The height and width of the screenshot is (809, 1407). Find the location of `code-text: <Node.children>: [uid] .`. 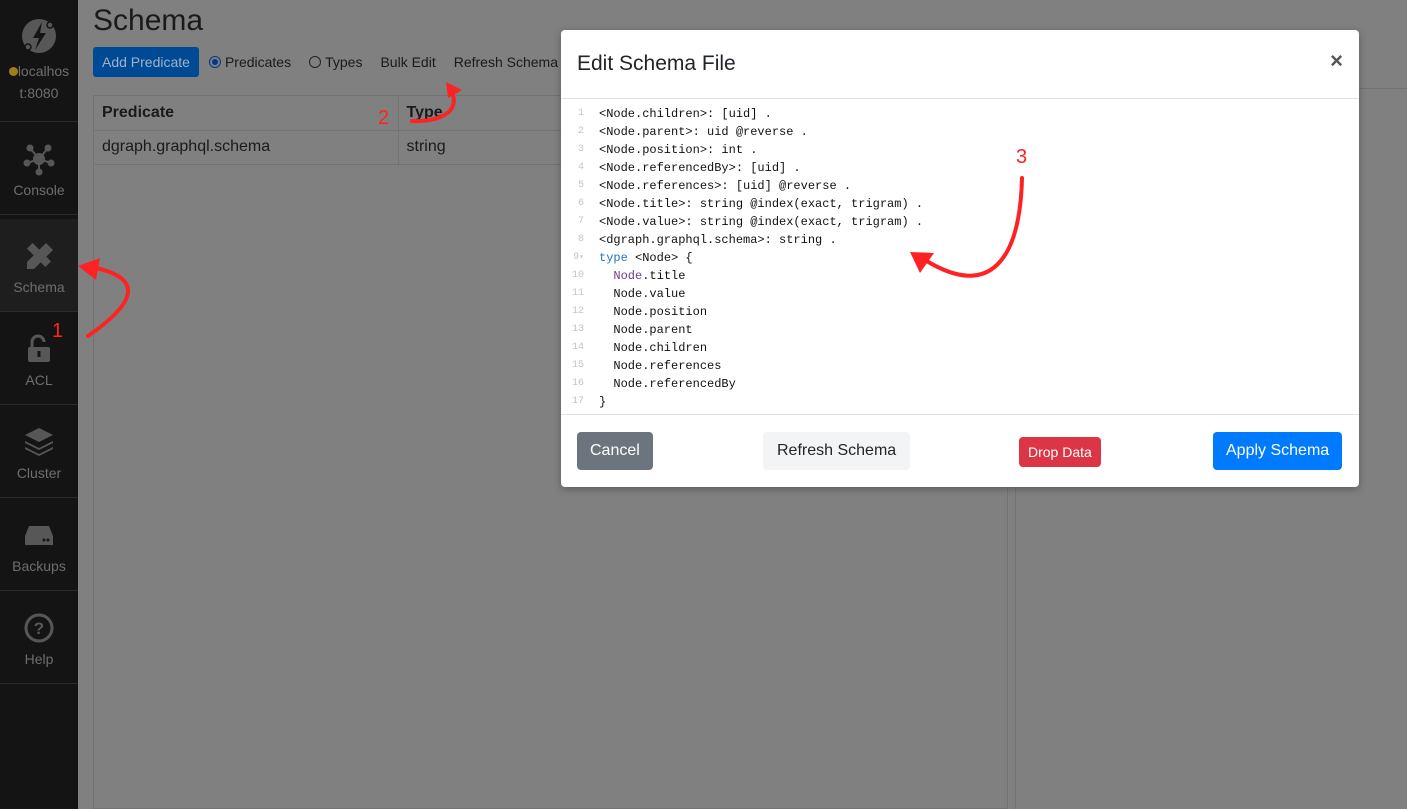

code-text: <Node.children>: [uid] . is located at coordinates (685, 114).